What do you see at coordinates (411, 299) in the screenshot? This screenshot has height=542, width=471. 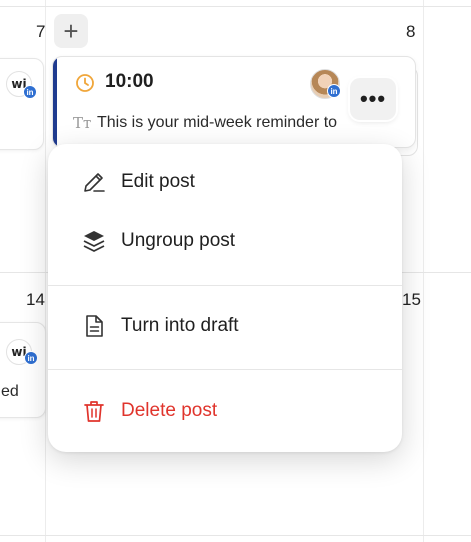 I see `day-number-15: 15` at bounding box center [411, 299].